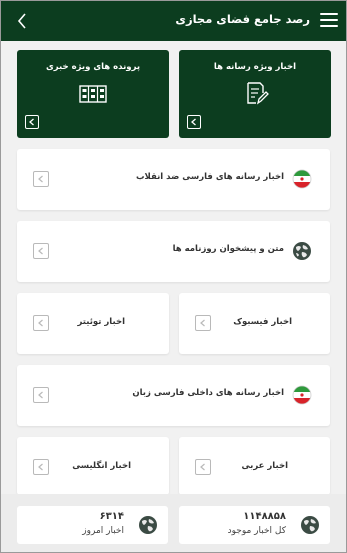 This screenshot has height=553, width=347. Describe the element at coordinates (103, 531) in the screenshot. I see `stat-label: اخبار امروز` at that location.